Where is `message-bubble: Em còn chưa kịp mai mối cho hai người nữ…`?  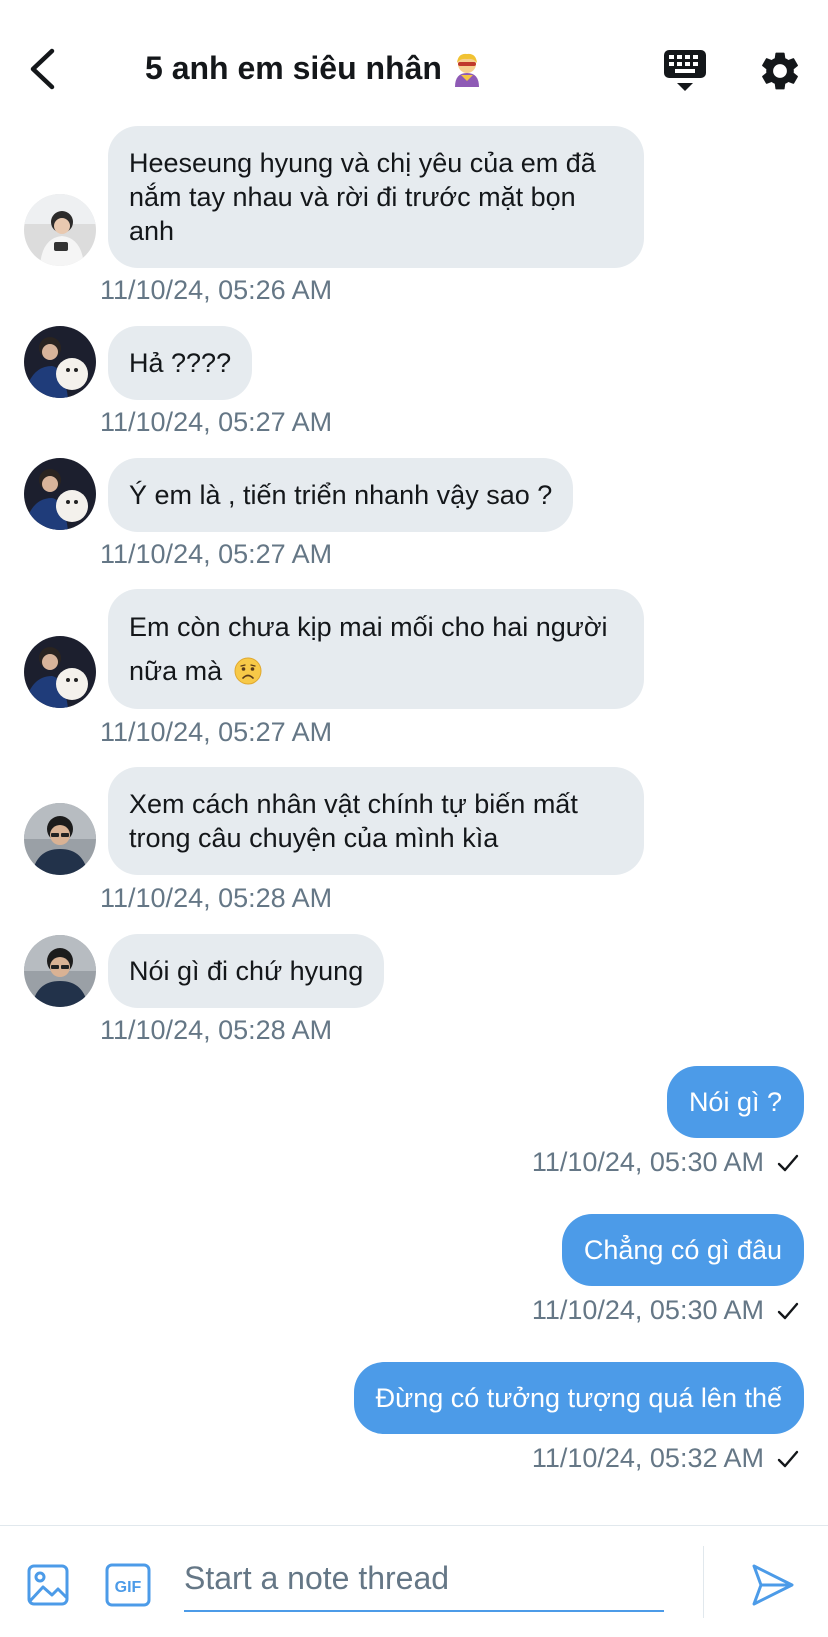
message-bubble: Em còn chưa kịp mai mối cho hai người nữ… is located at coordinates (376, 649).